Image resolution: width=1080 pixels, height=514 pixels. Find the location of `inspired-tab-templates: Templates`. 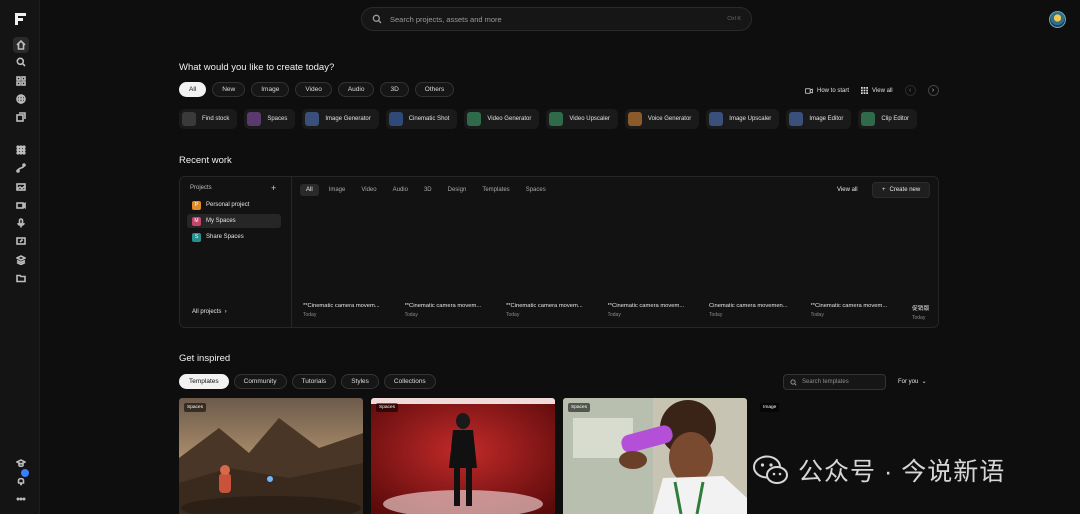

inspired-tab-templates: Templates is located at coordinates (204, 381).